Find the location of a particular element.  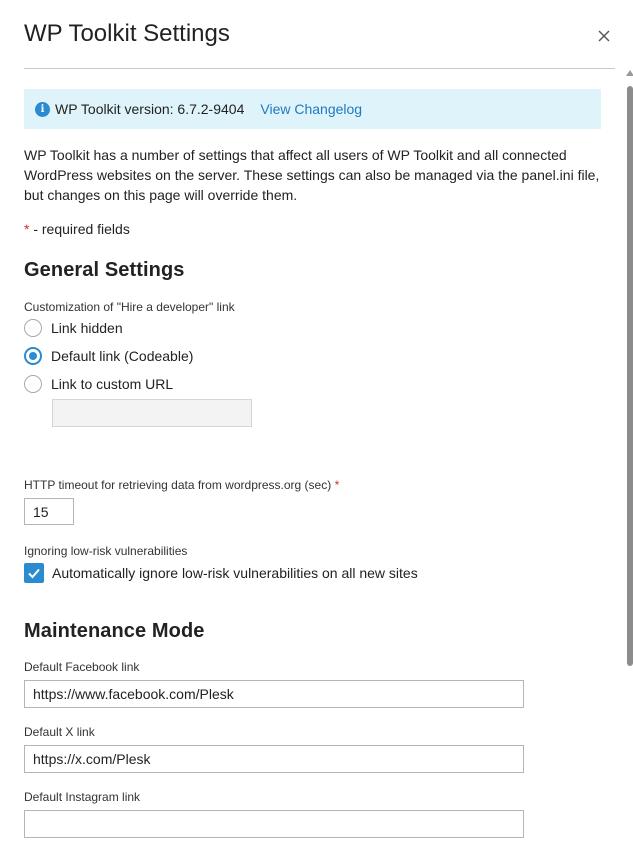

checkmark-icon is located at coordinates (34, 573).